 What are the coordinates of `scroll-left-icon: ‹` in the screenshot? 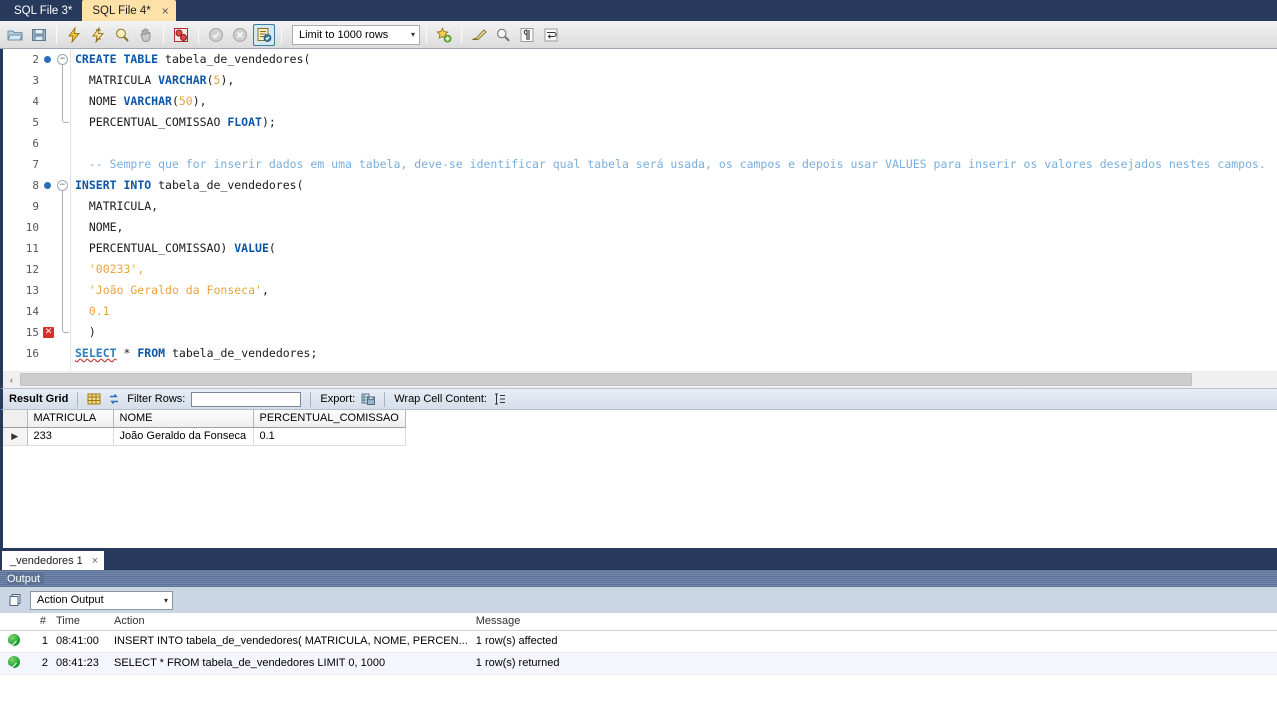 It's located at (11, 379).